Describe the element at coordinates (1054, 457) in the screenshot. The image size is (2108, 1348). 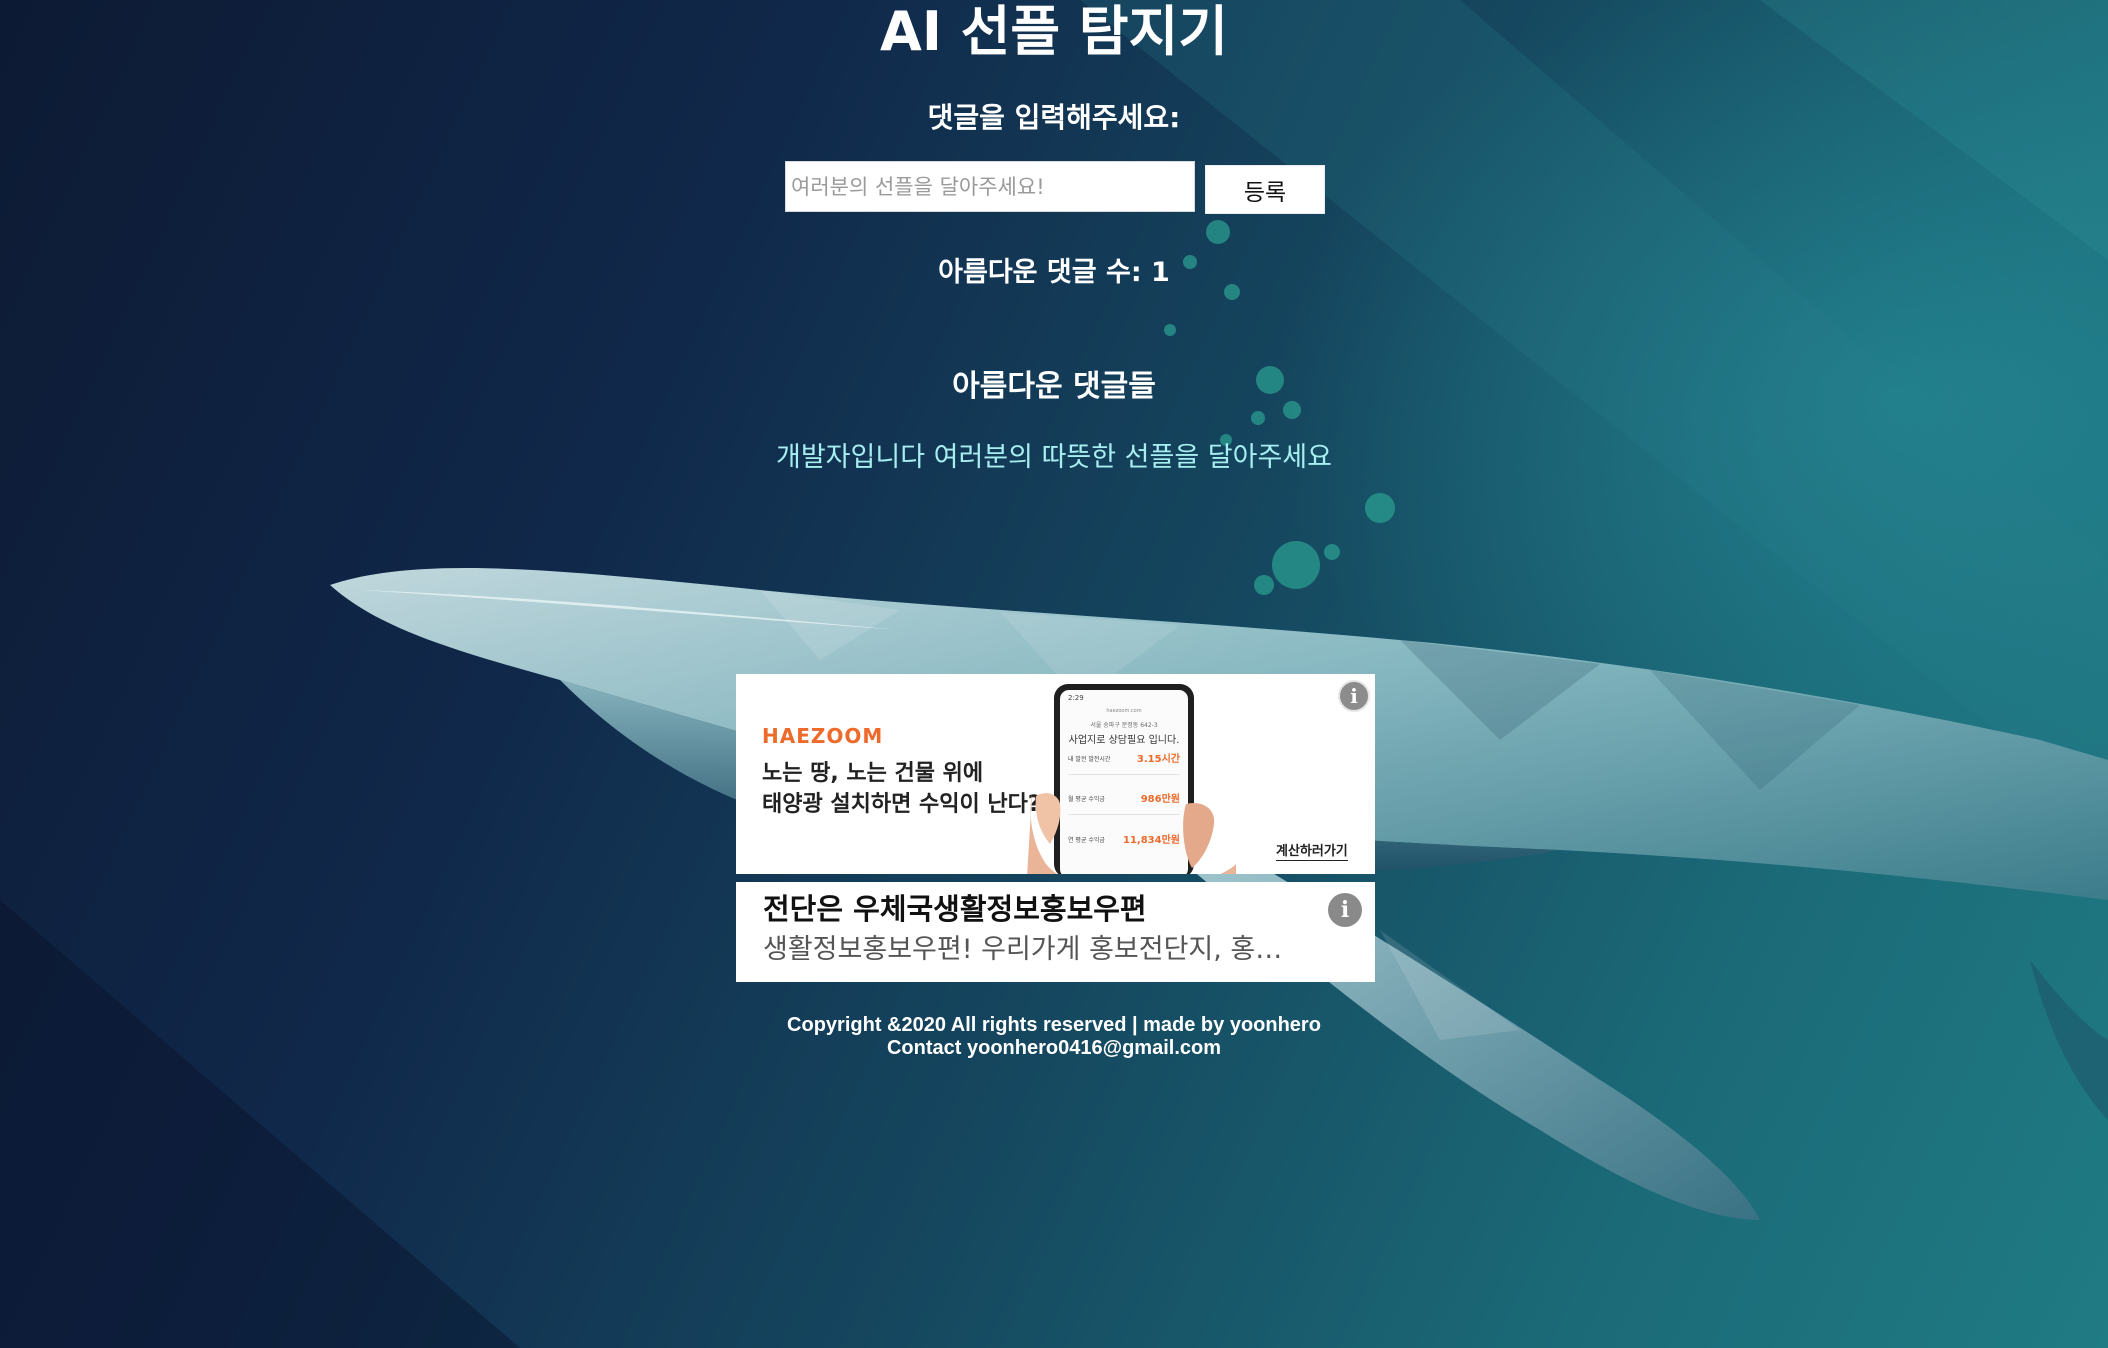
I see `comment-item: 개발자입니다 여러분의 따뜻한 선플을 달아주세요` at that location.